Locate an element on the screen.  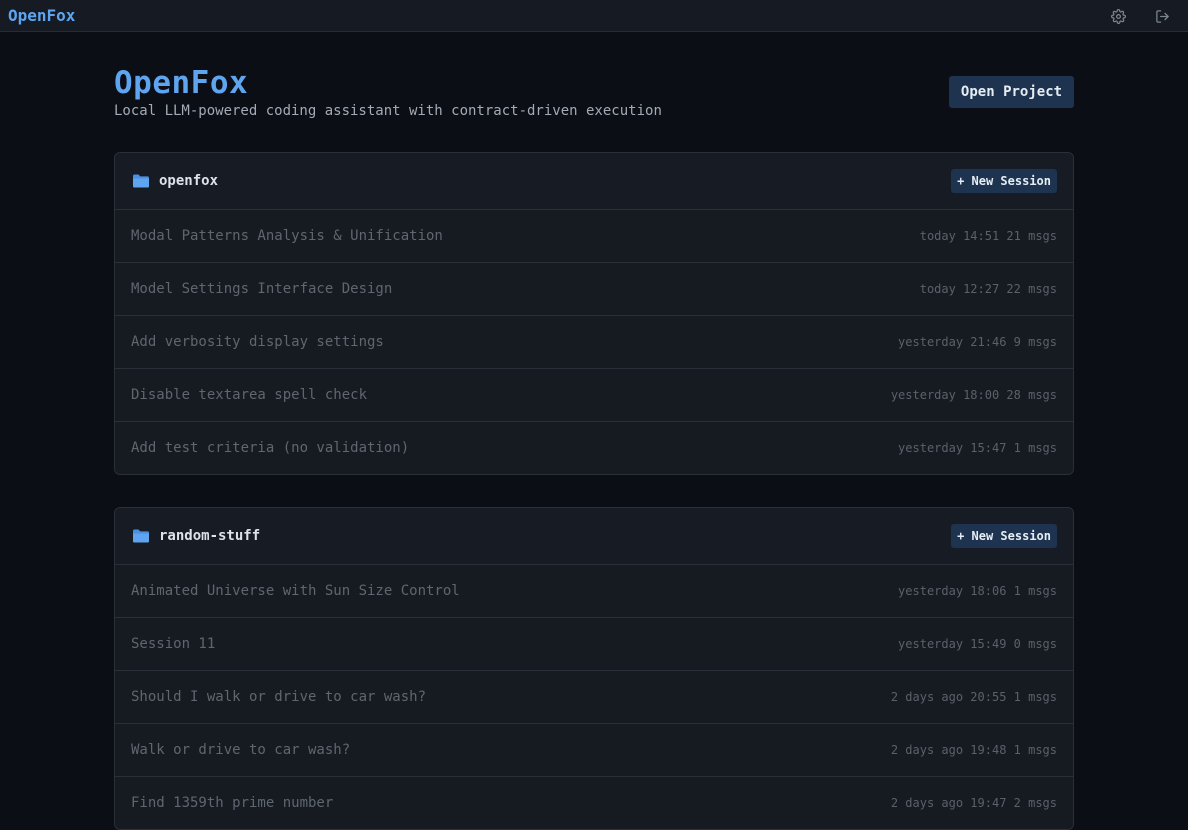
project-card-header: random-stuff + New Session is located at coordinates (594, 536).